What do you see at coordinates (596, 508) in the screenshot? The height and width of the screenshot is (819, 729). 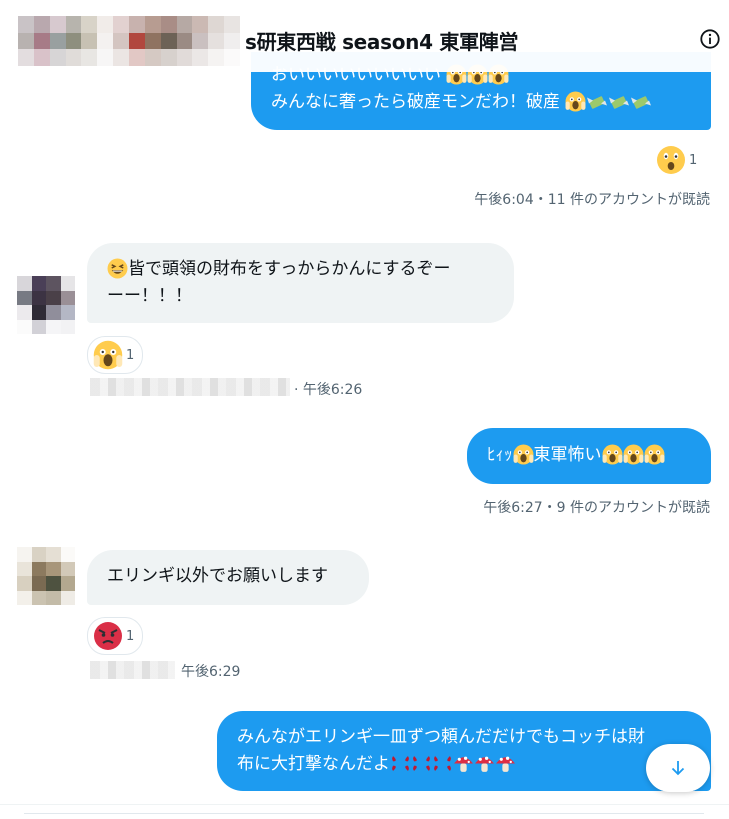 I see `message-meta: 午後6:27・9 件のアカウントが既読` at bounding box center [596, 508].